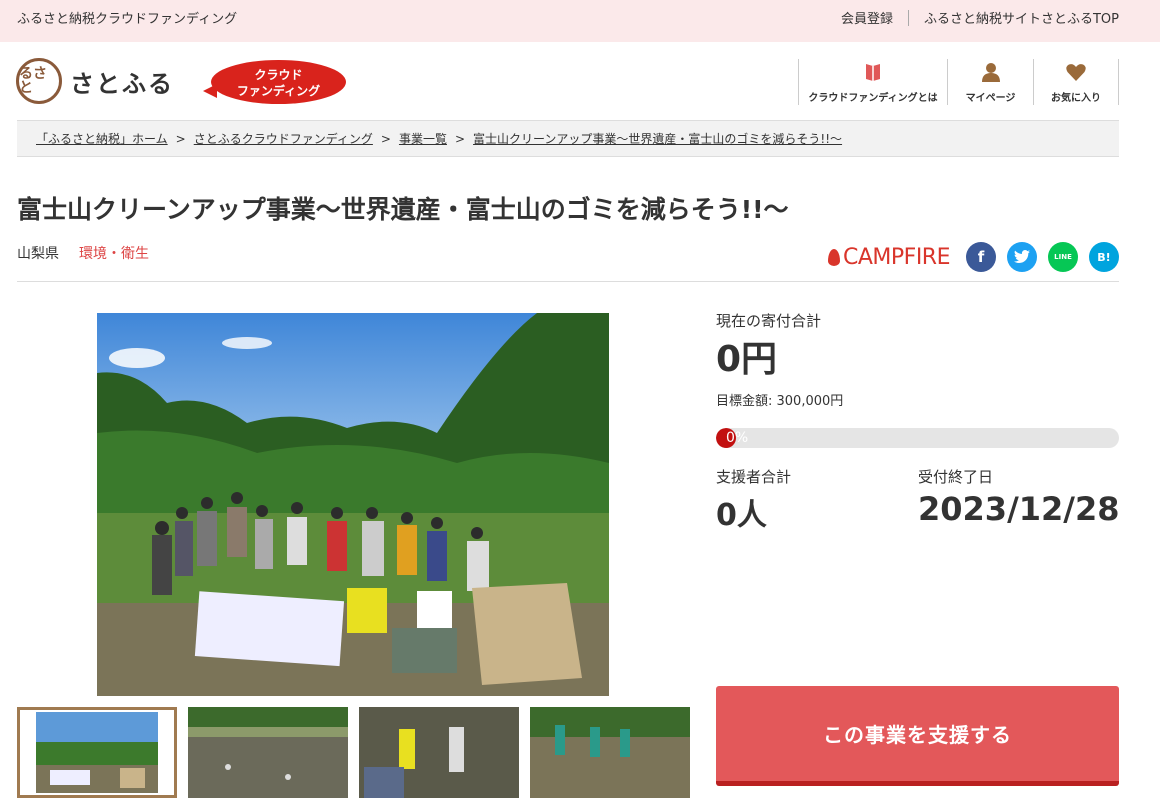 This screenshot has width=1160, height=807. I want to click on nav-label: マイページ, so click(990, 98).